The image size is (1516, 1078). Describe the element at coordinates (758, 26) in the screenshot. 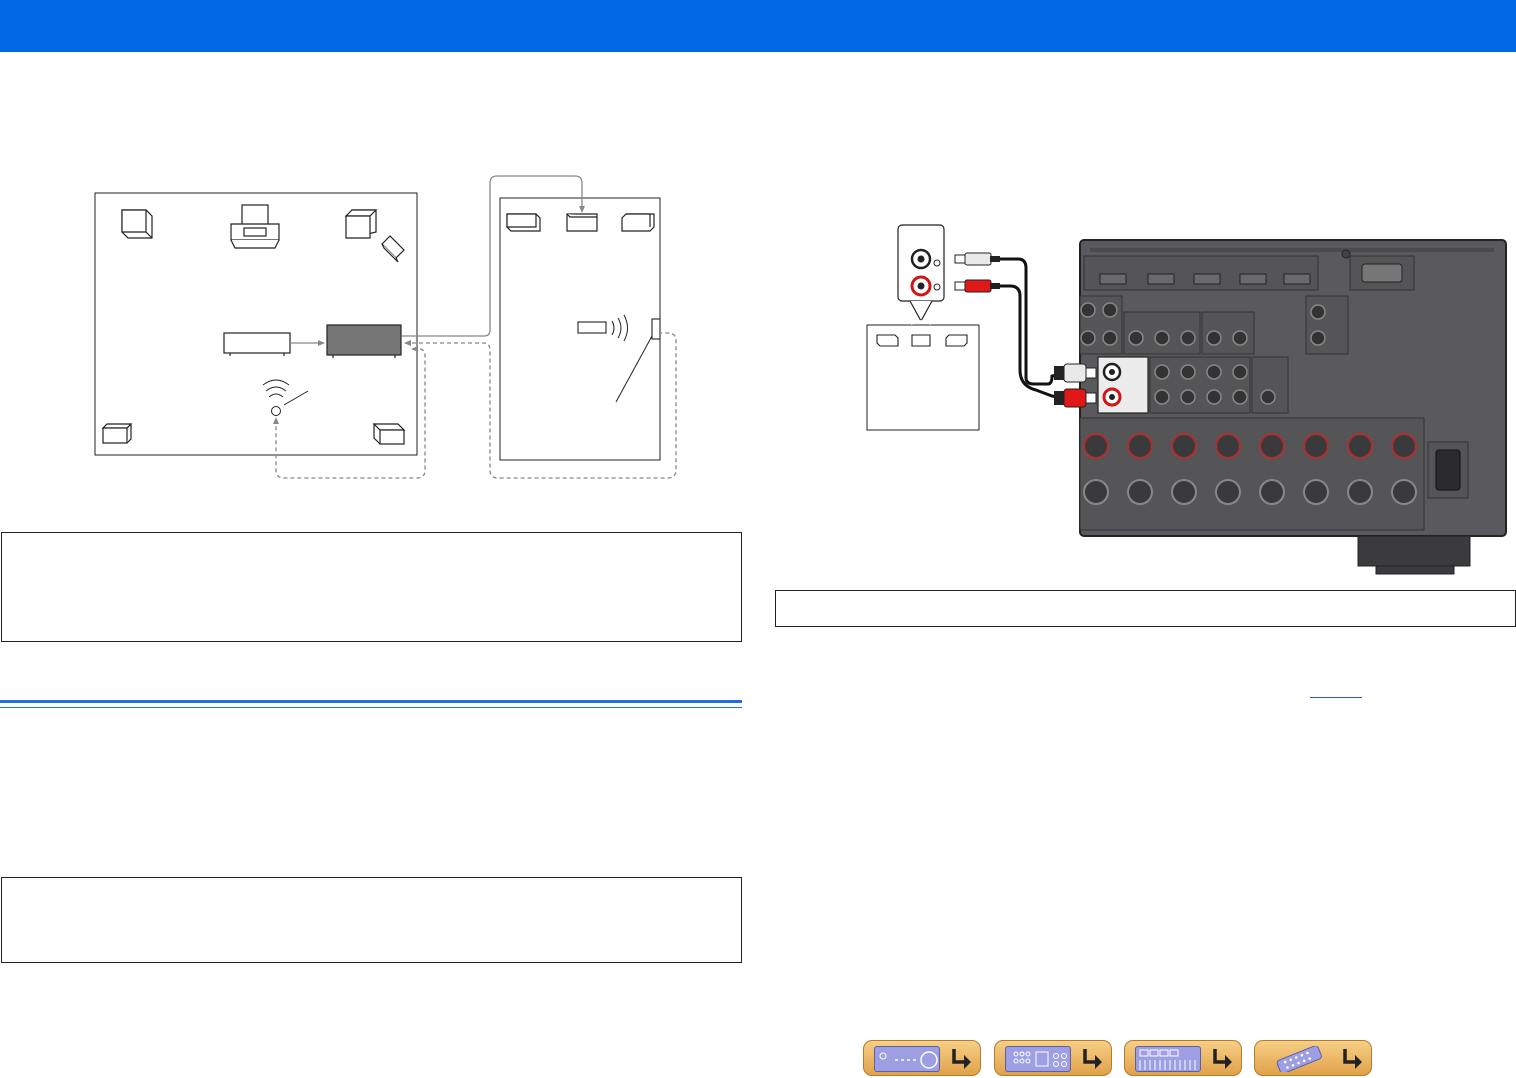

I see `page-header-bar` at that location.